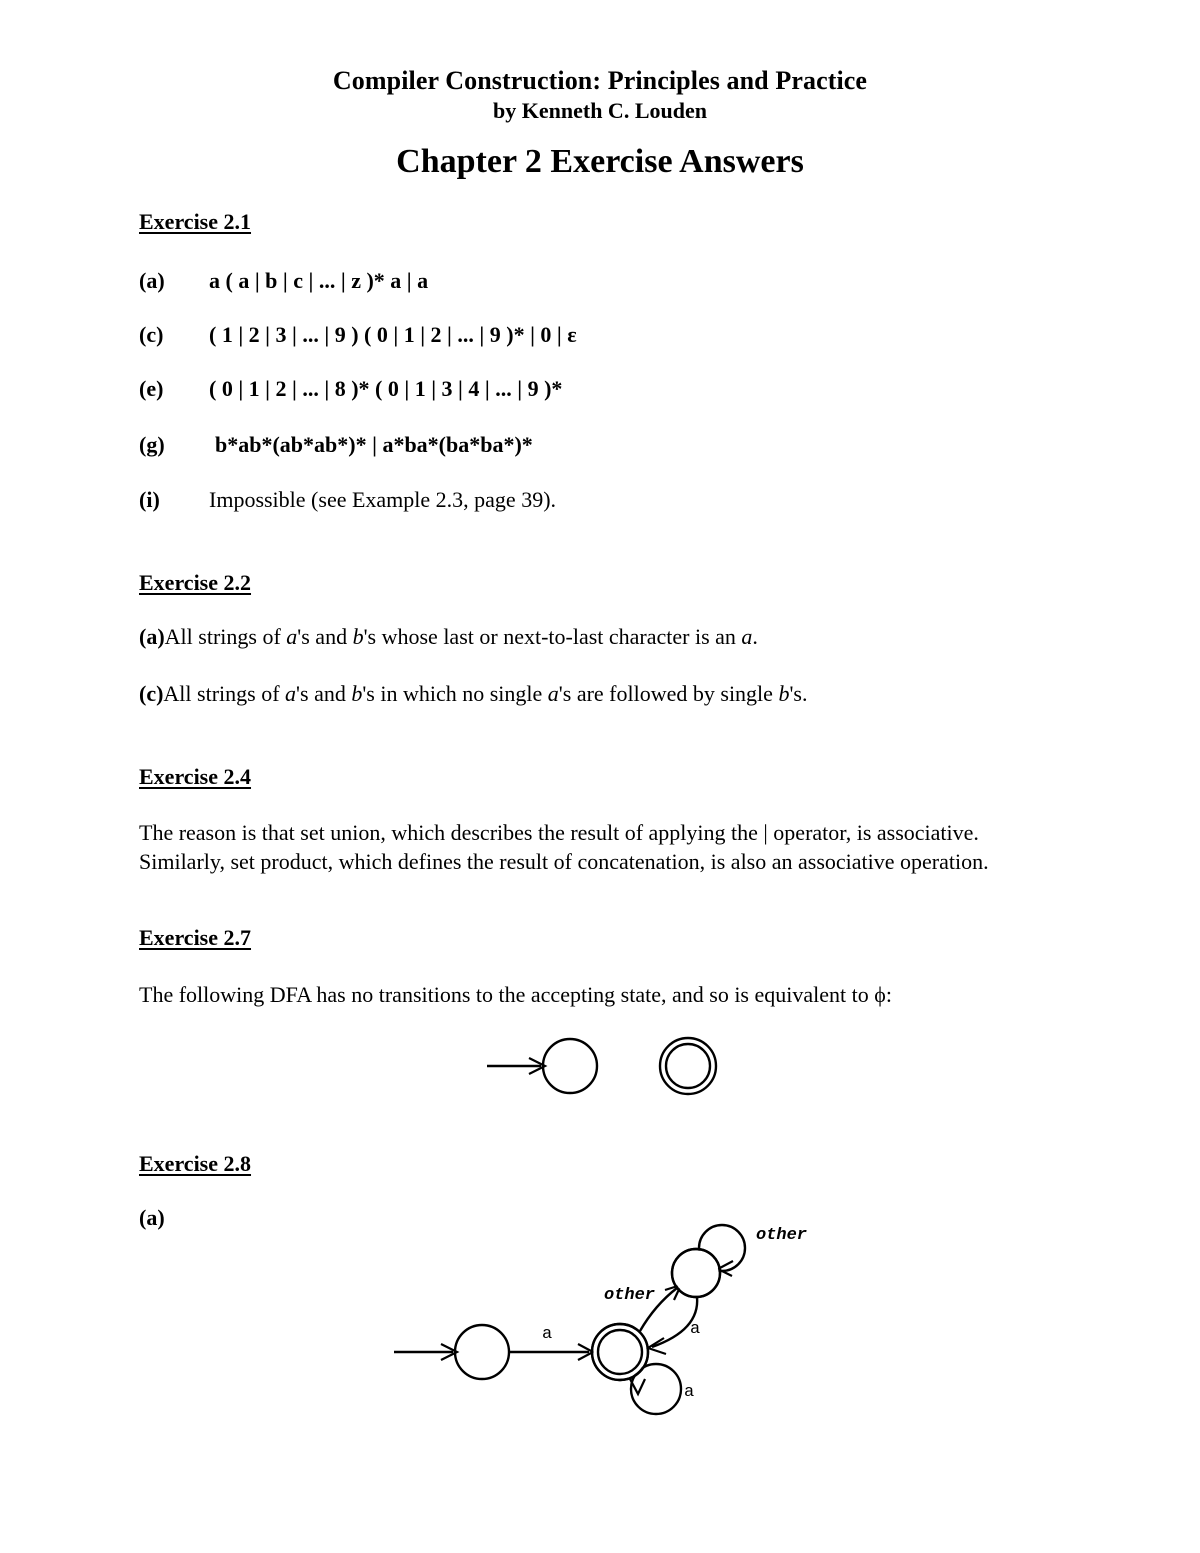  Describe the element at coordinates (620, 1352) in the screenshot. I see `state-fill-mask-s1` at that location.